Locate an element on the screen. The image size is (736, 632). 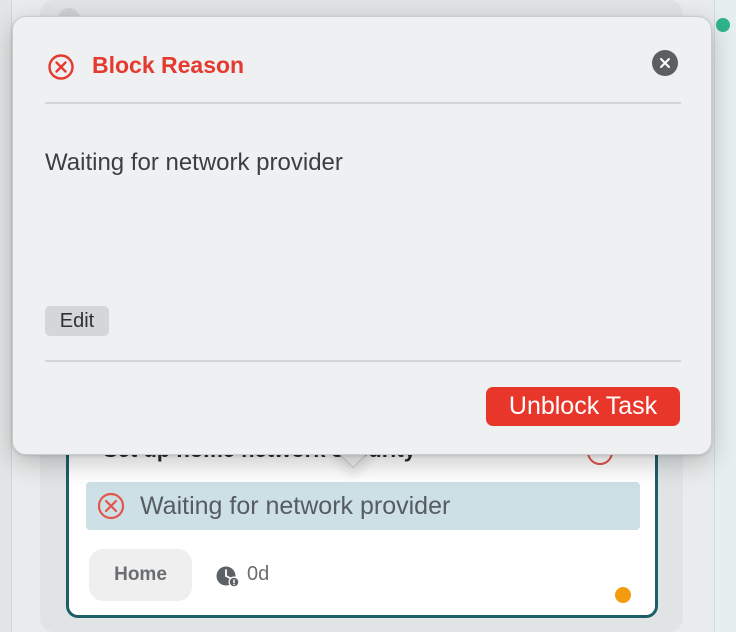
task-age: 0d is located at coordinates (258, 574).